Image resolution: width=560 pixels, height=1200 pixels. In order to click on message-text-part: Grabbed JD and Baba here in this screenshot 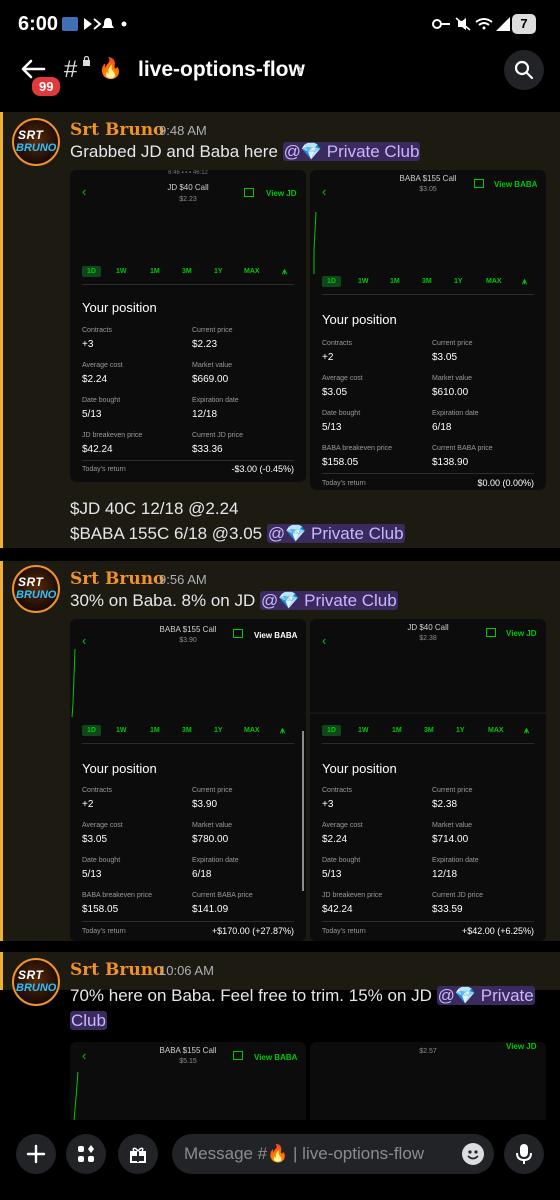, I will do `click(176, 151)`.